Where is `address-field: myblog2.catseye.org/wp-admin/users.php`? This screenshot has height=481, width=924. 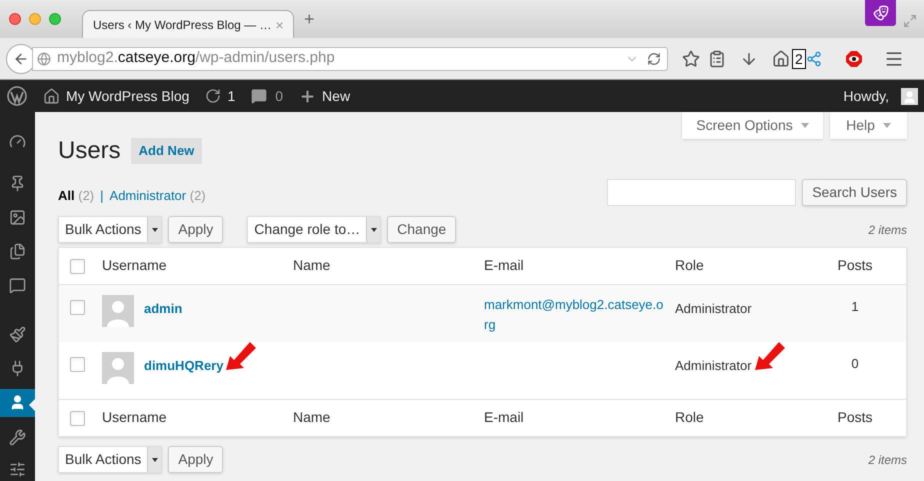 address-field: myblog2.catseye.org/wp-admin/users.php is located at coordinates (350, 58).